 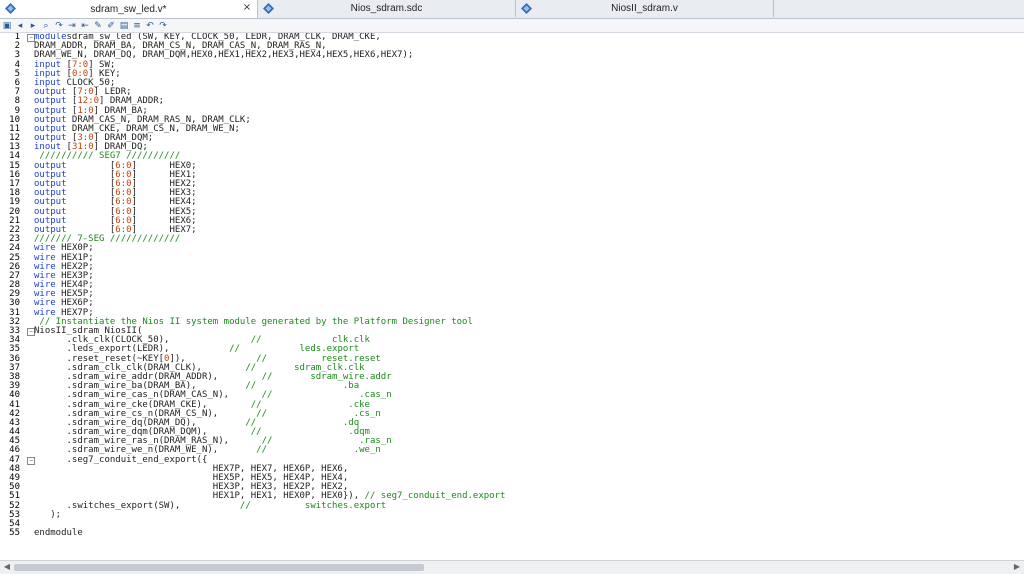 I want to click on lines-icon: ≡, so click(x=137, y=26).